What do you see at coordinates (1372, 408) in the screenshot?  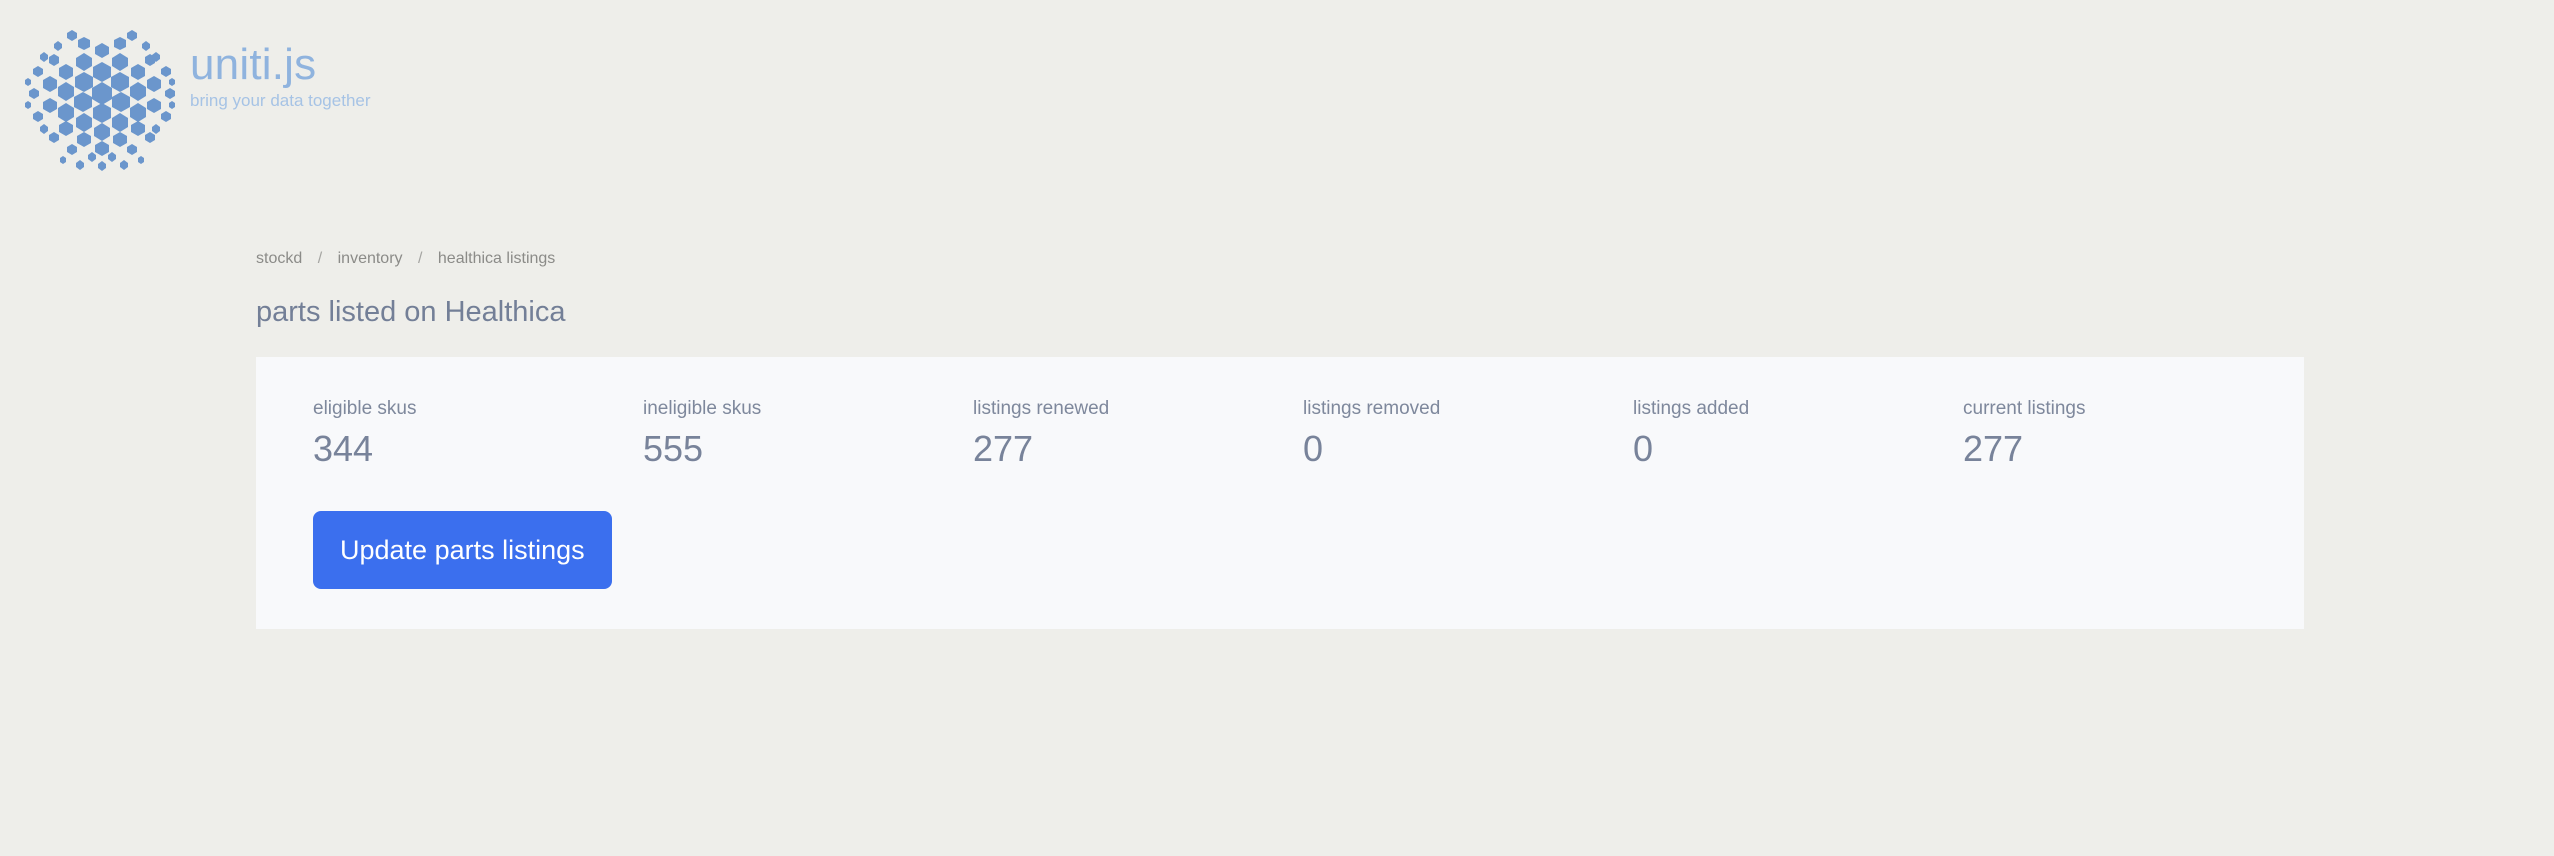 I see `stat-label: listings removed` at bounding box center [1372, 408].